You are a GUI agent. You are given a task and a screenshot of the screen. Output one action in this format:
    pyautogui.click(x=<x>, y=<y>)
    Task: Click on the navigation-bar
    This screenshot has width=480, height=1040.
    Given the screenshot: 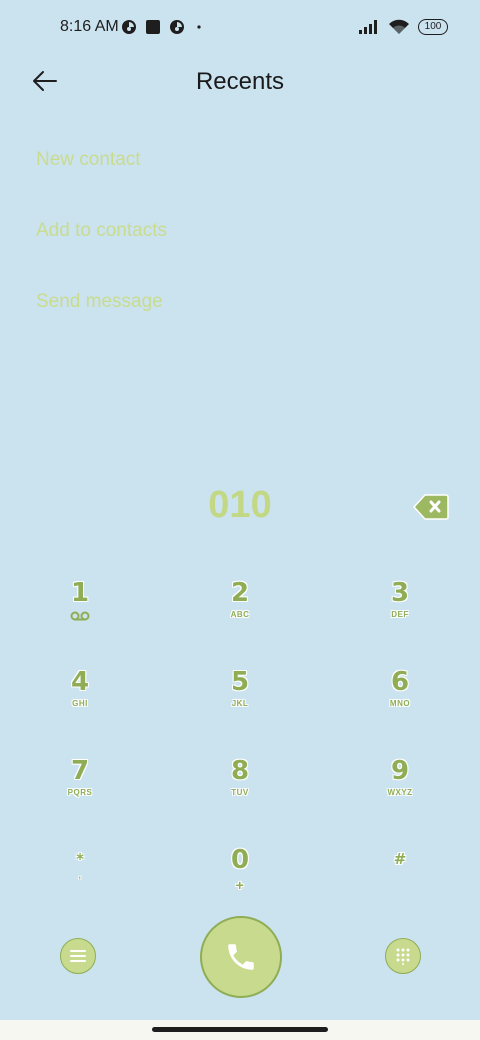 What is the action you would take?
    pyautogui.click(x=240, y=1030)
    